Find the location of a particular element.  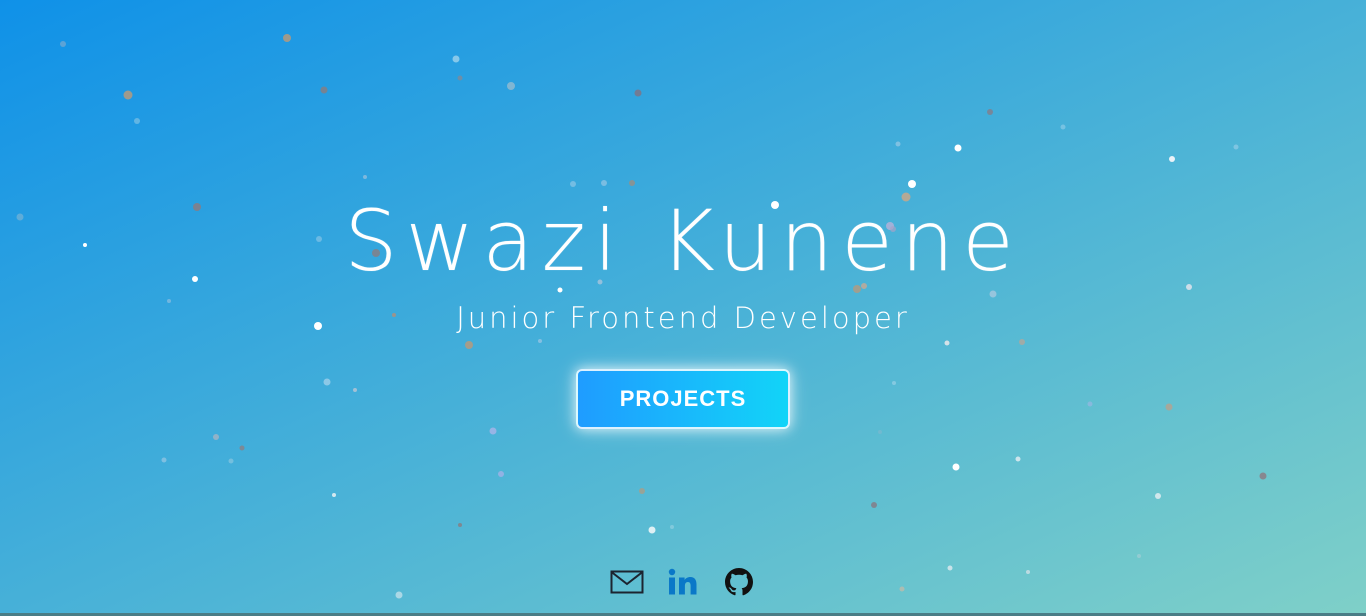

github-link is located at coordinates (739, 582).